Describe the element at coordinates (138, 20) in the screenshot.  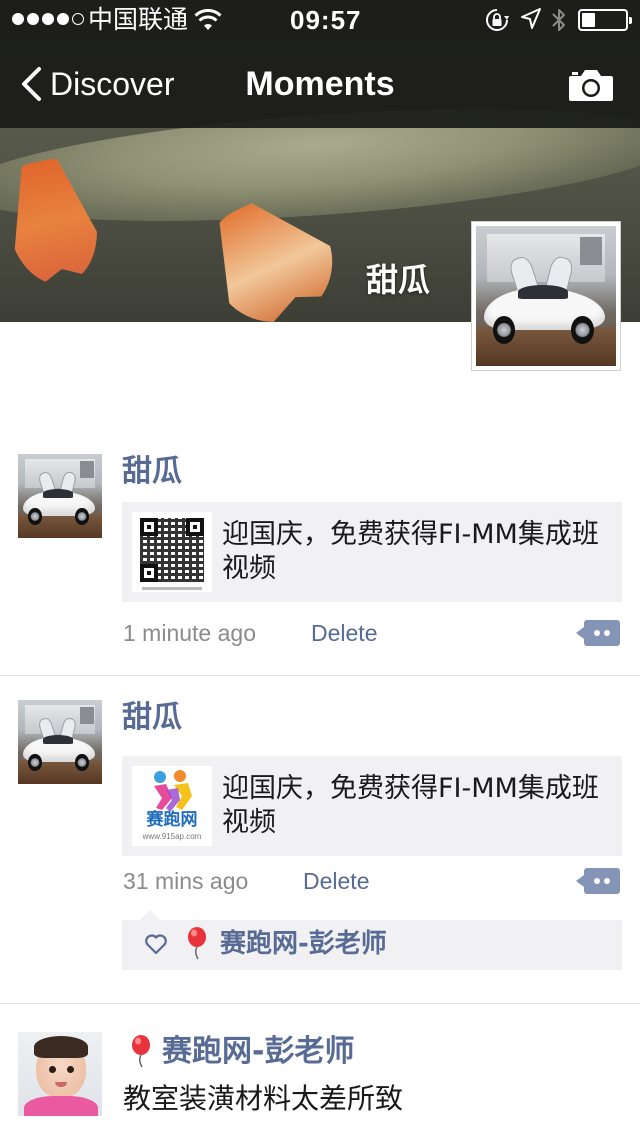
I see `carrier-name: 中国联通` at that location.